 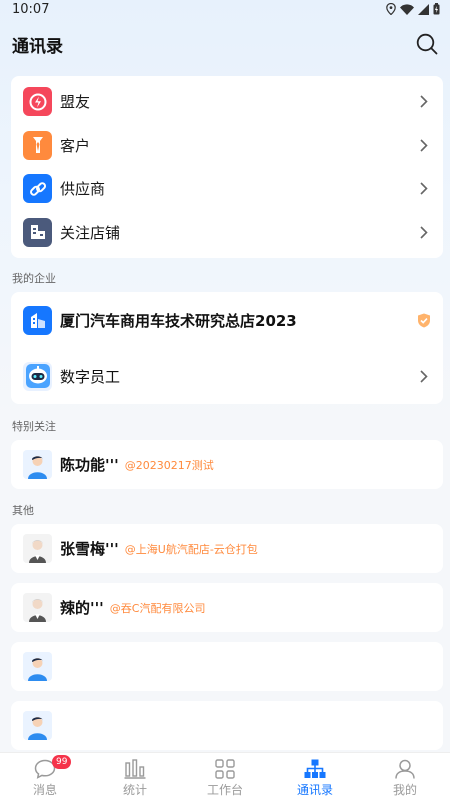 I want to click on enterprise-card: 厦门汽车商用车技术研究总店2023 数字员工, so click(x=227, y=348).